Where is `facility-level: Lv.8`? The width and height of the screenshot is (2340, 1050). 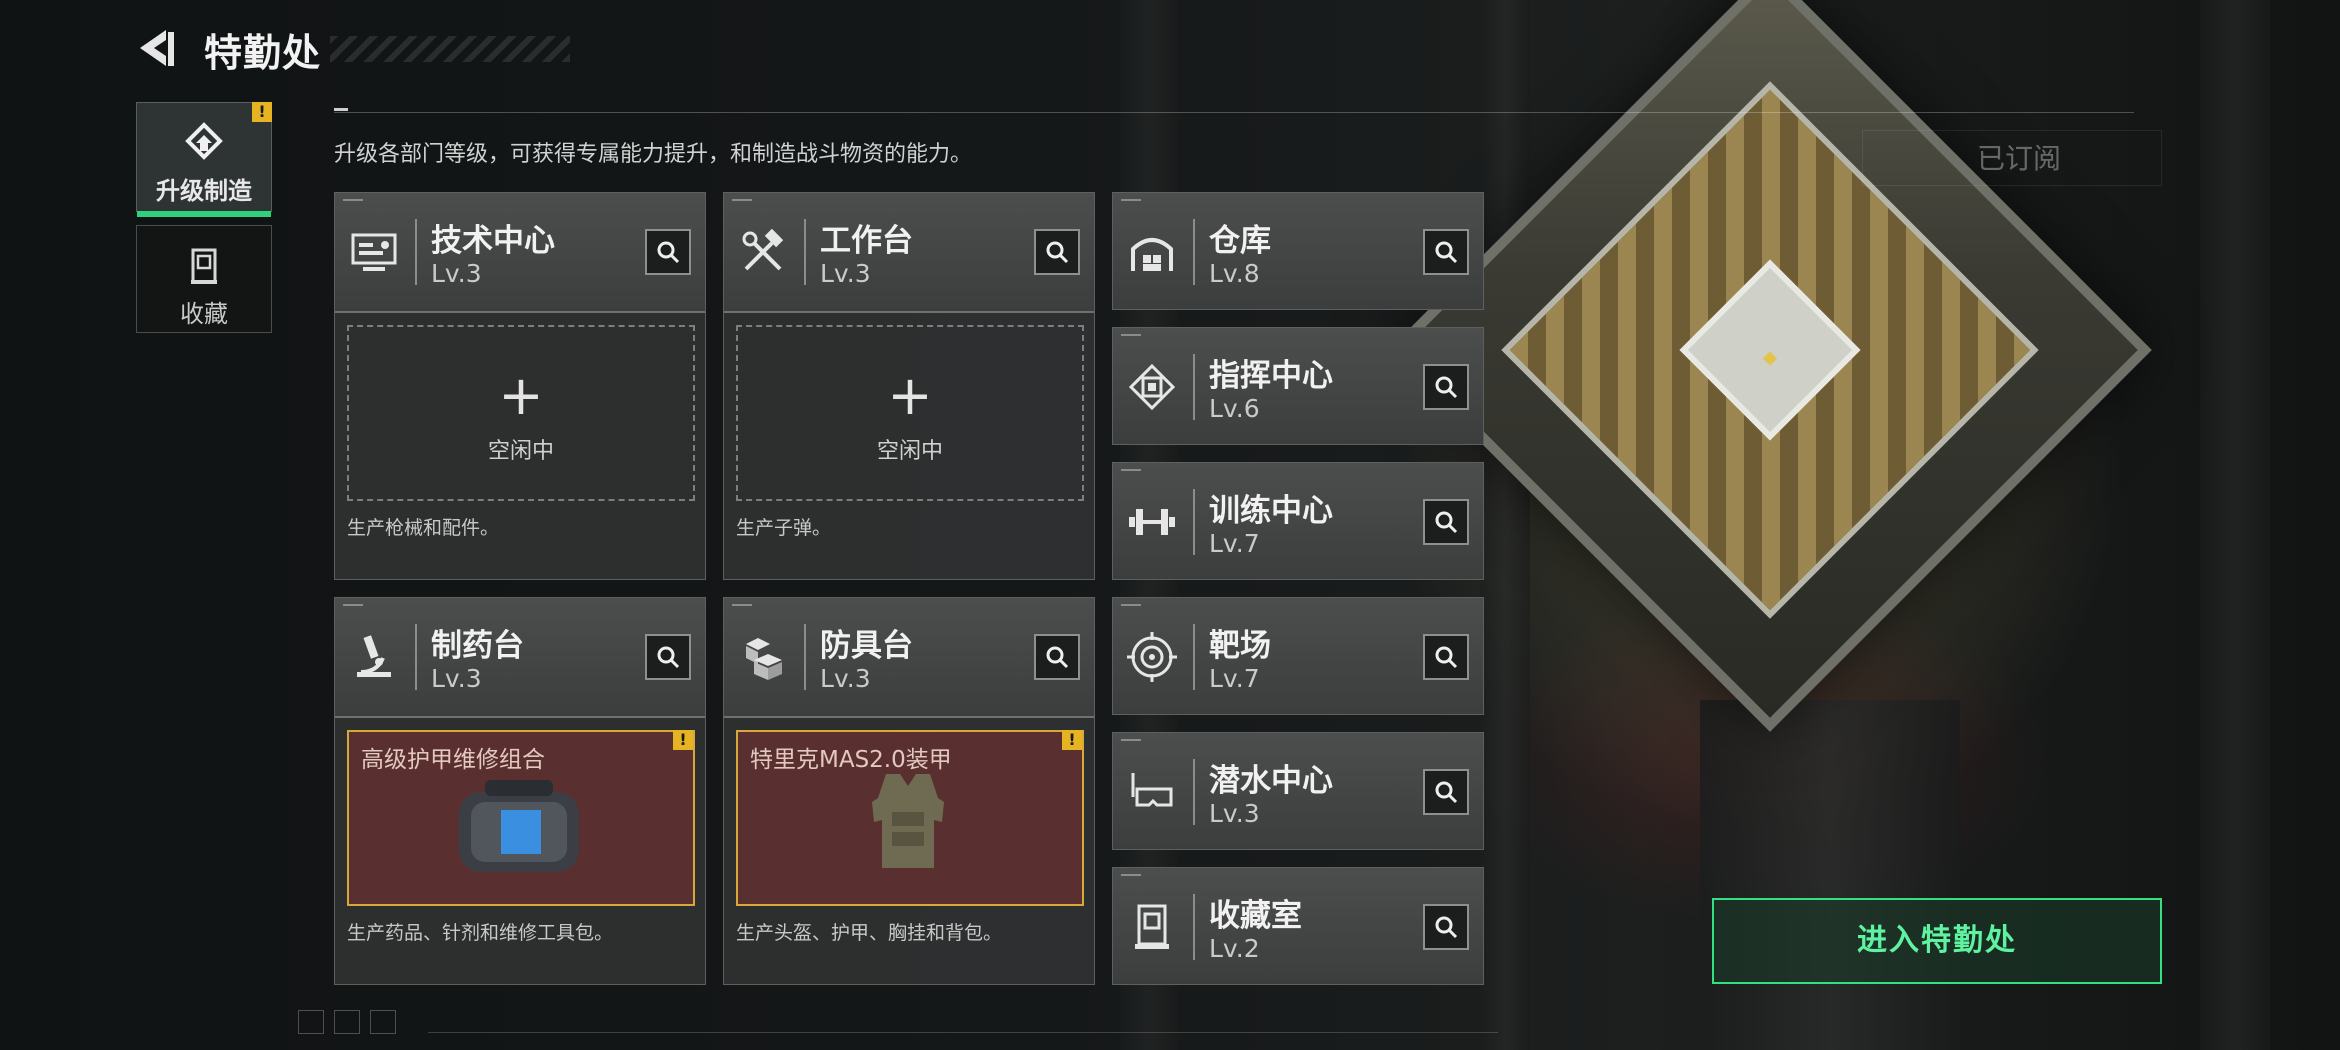 facility-level: Lv.8 is located at coordinates (1234, 273).